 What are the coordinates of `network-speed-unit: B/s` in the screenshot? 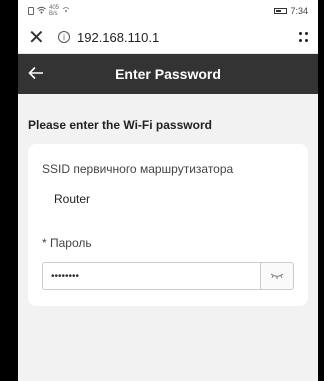 It's located at (53, 13).